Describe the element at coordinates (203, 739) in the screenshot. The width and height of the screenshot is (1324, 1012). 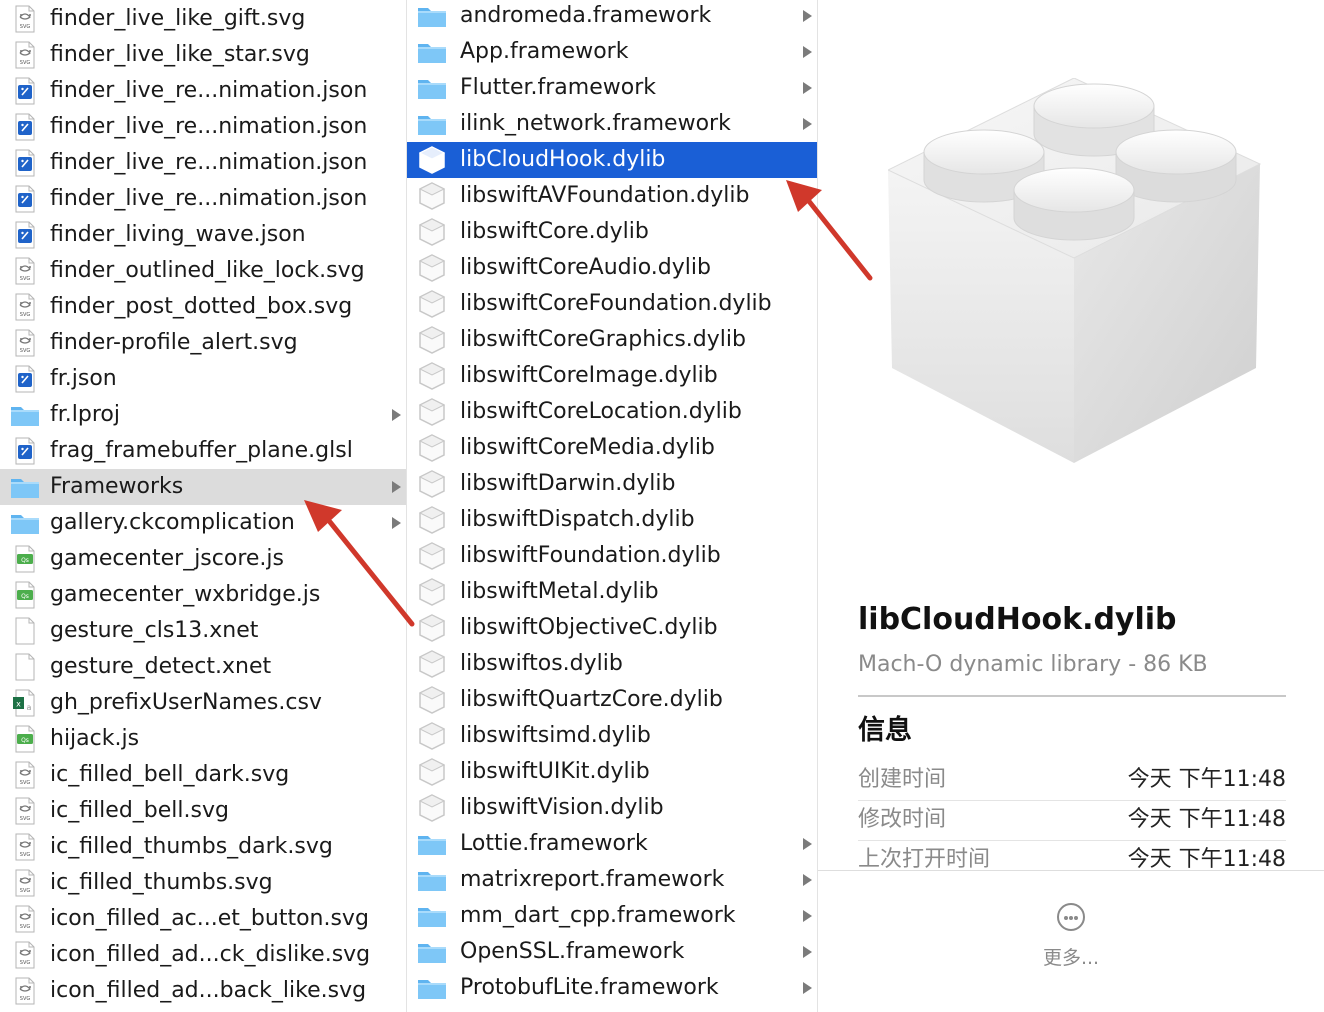
I see `list-item: Qs hijack.js` at that location.